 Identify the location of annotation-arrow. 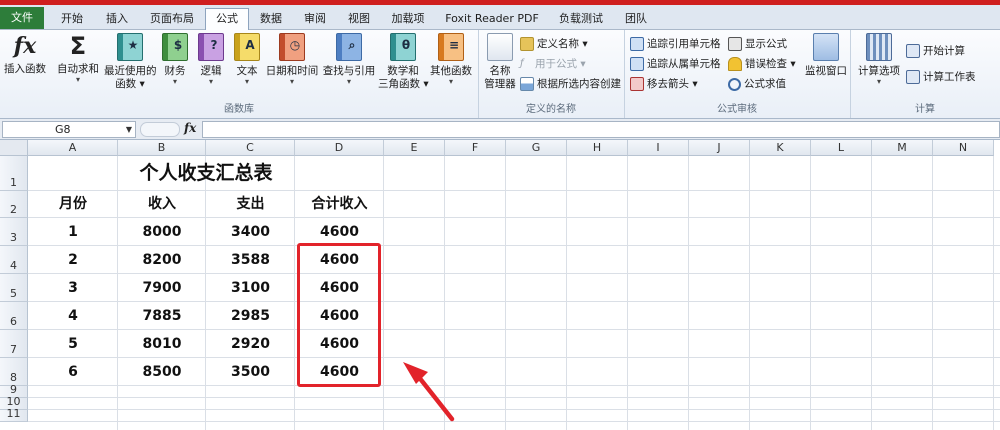
(429, 392).